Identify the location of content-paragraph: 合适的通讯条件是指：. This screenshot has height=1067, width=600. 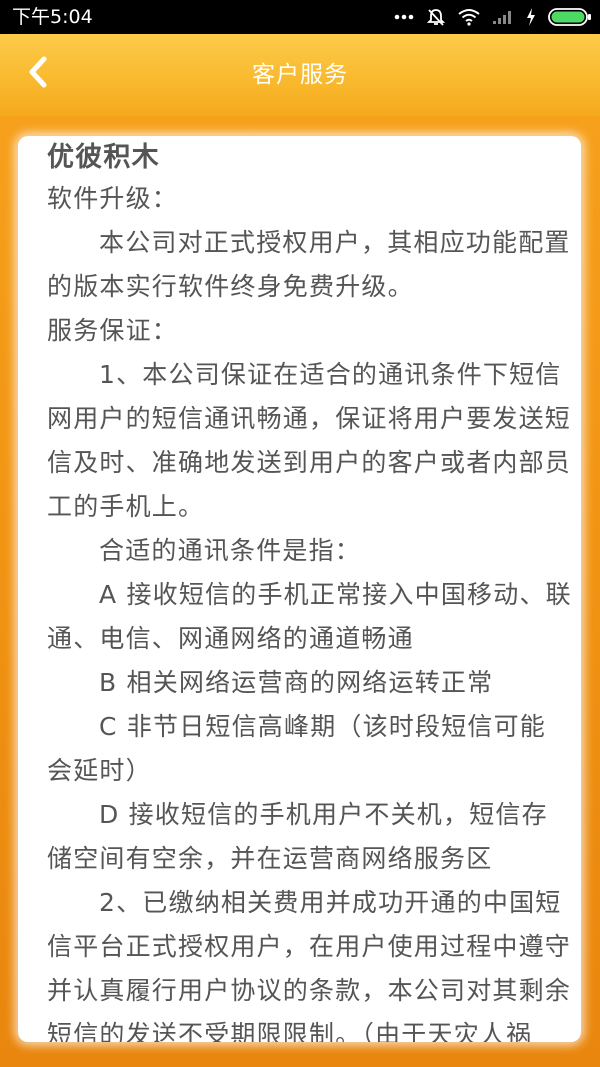
(230, 550).